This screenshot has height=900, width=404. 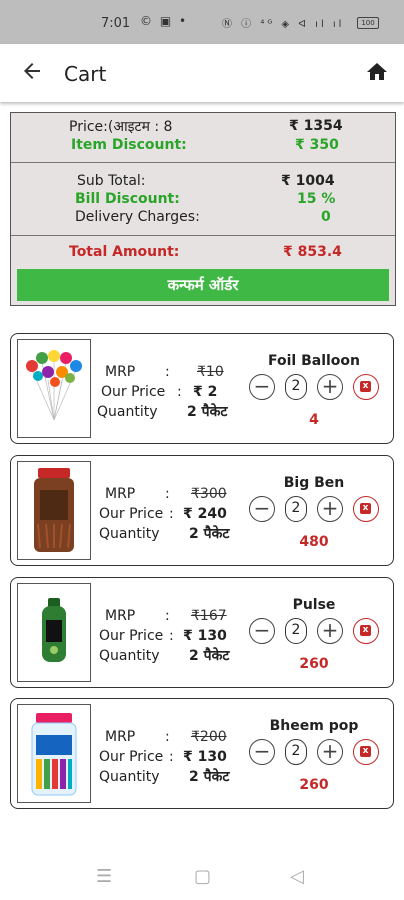 I want to click on item-discount-label: Item Discount:, so click(x=129, y=145).